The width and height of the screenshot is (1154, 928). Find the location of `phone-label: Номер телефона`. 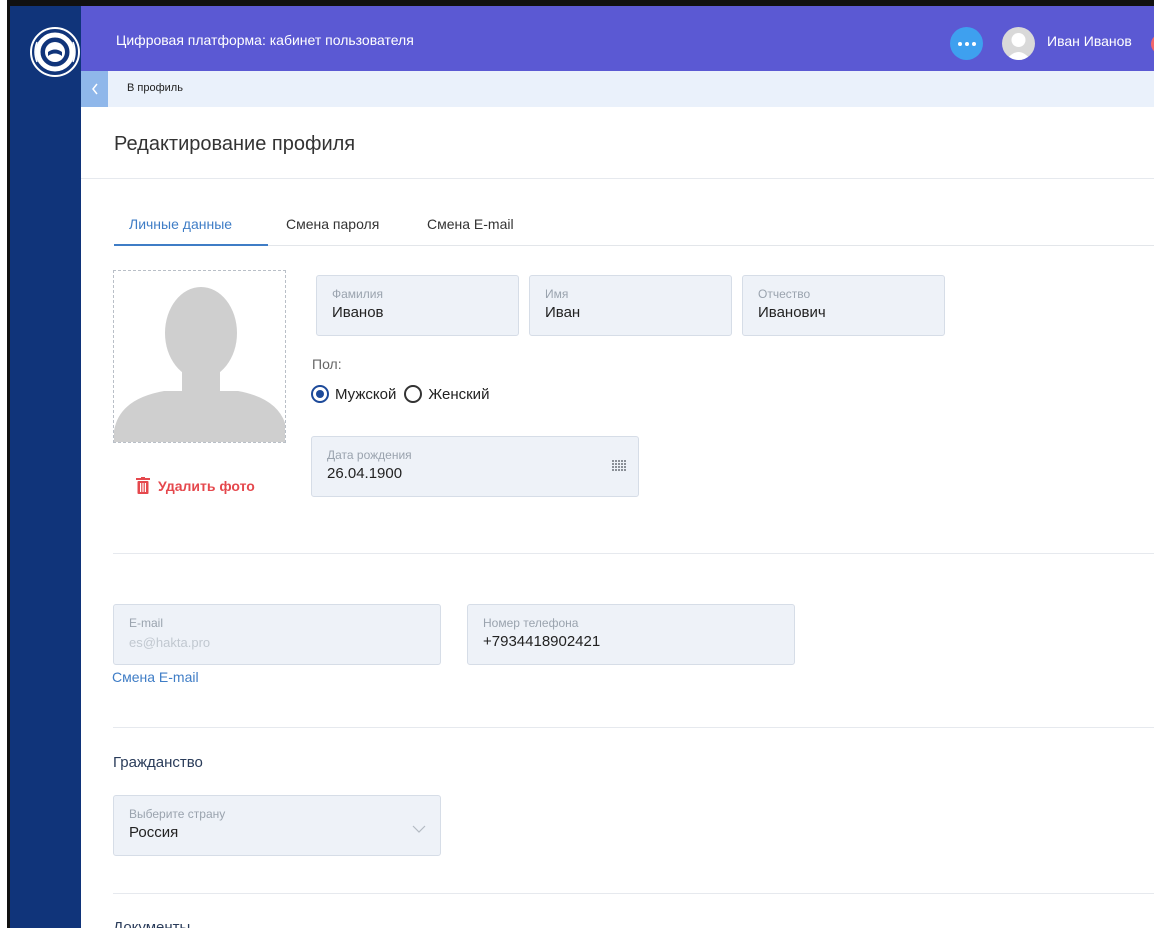

phone-label: Номер телефона is located at coordinates (531, 623).